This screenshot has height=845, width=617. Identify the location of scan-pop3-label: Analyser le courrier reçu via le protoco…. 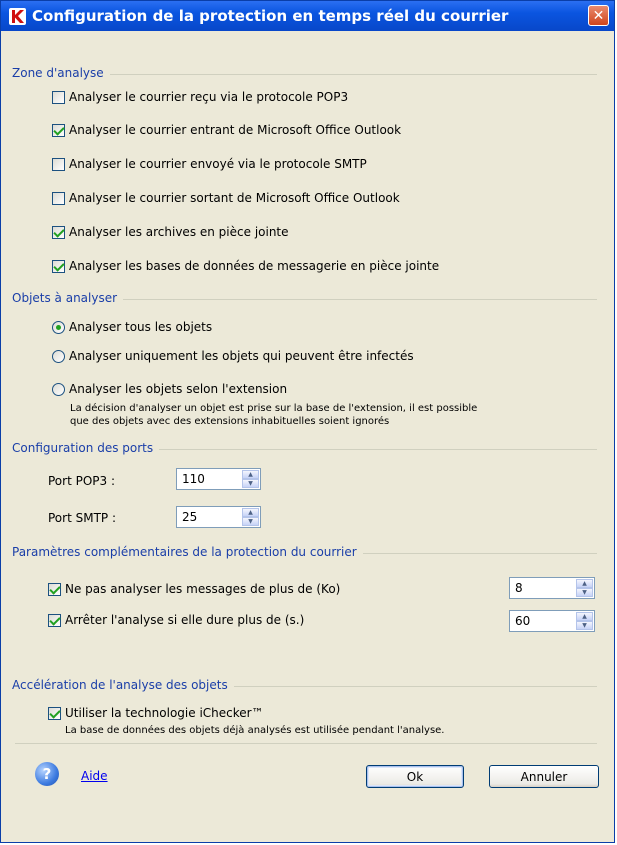
(209, 97).